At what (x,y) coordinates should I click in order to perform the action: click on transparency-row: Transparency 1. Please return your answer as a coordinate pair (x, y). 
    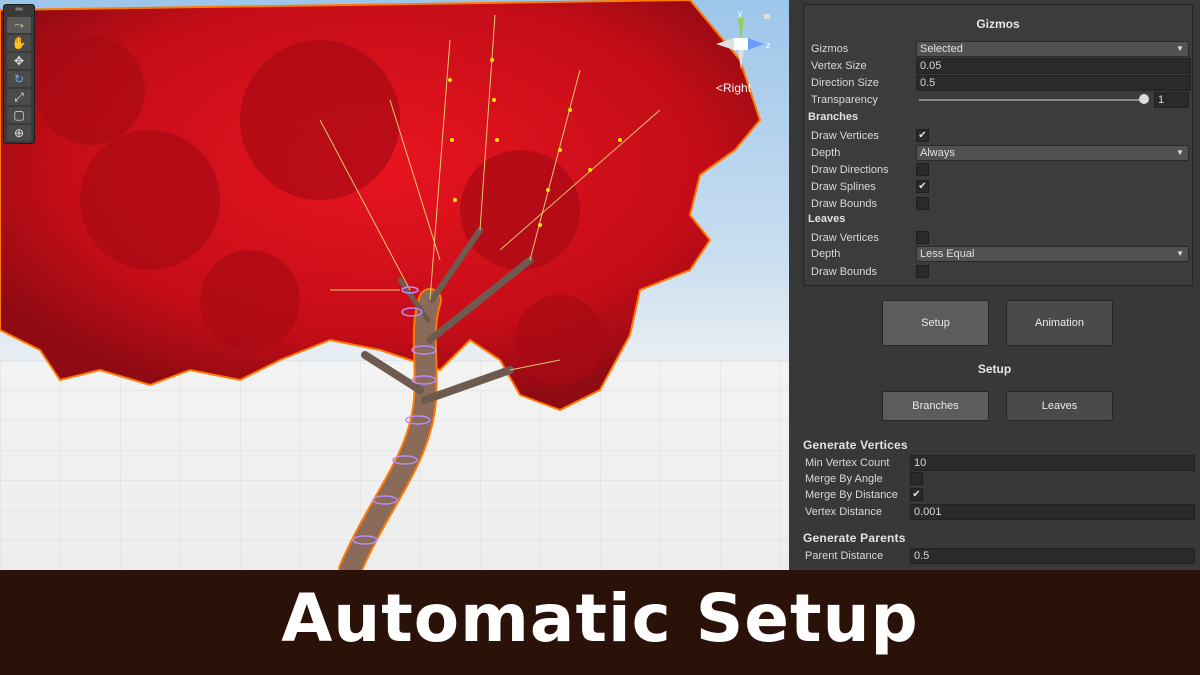
    Looking at the image, I should click on (1001, 100).